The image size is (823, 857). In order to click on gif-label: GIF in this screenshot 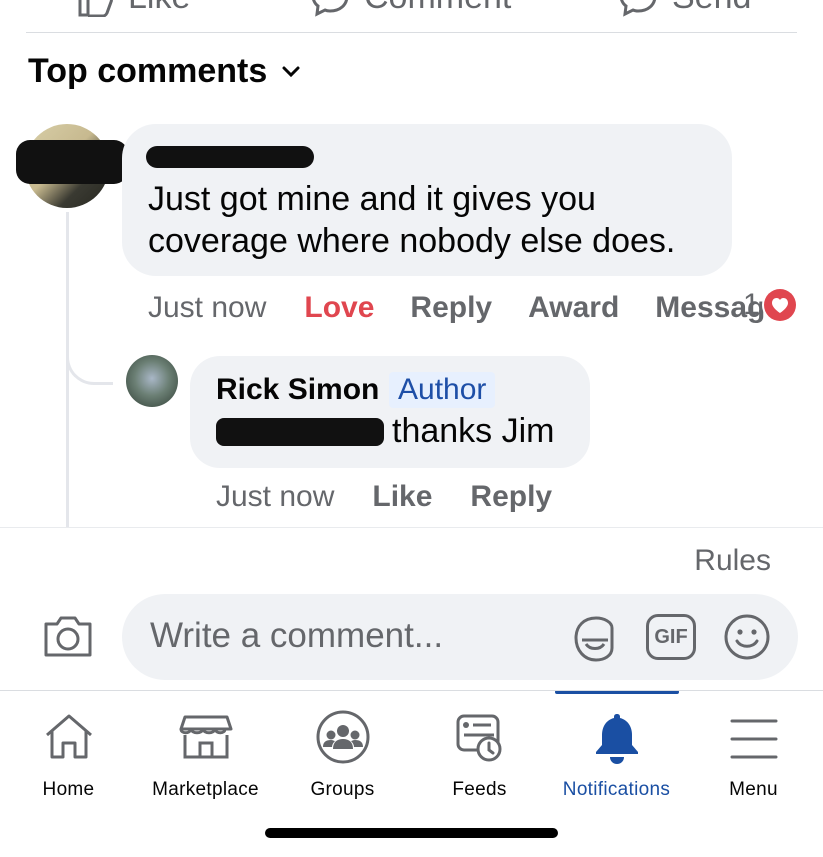, I will do `click(671, 636)`.